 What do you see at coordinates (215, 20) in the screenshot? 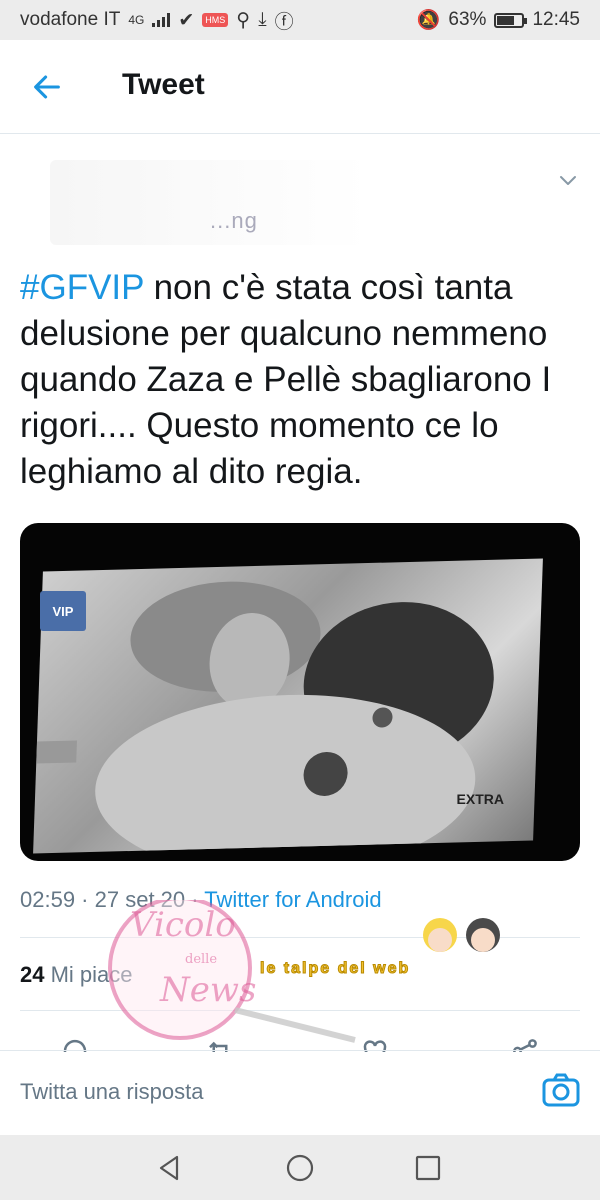
I see `hms-badge: HMS` at bounding box center [215, 20].